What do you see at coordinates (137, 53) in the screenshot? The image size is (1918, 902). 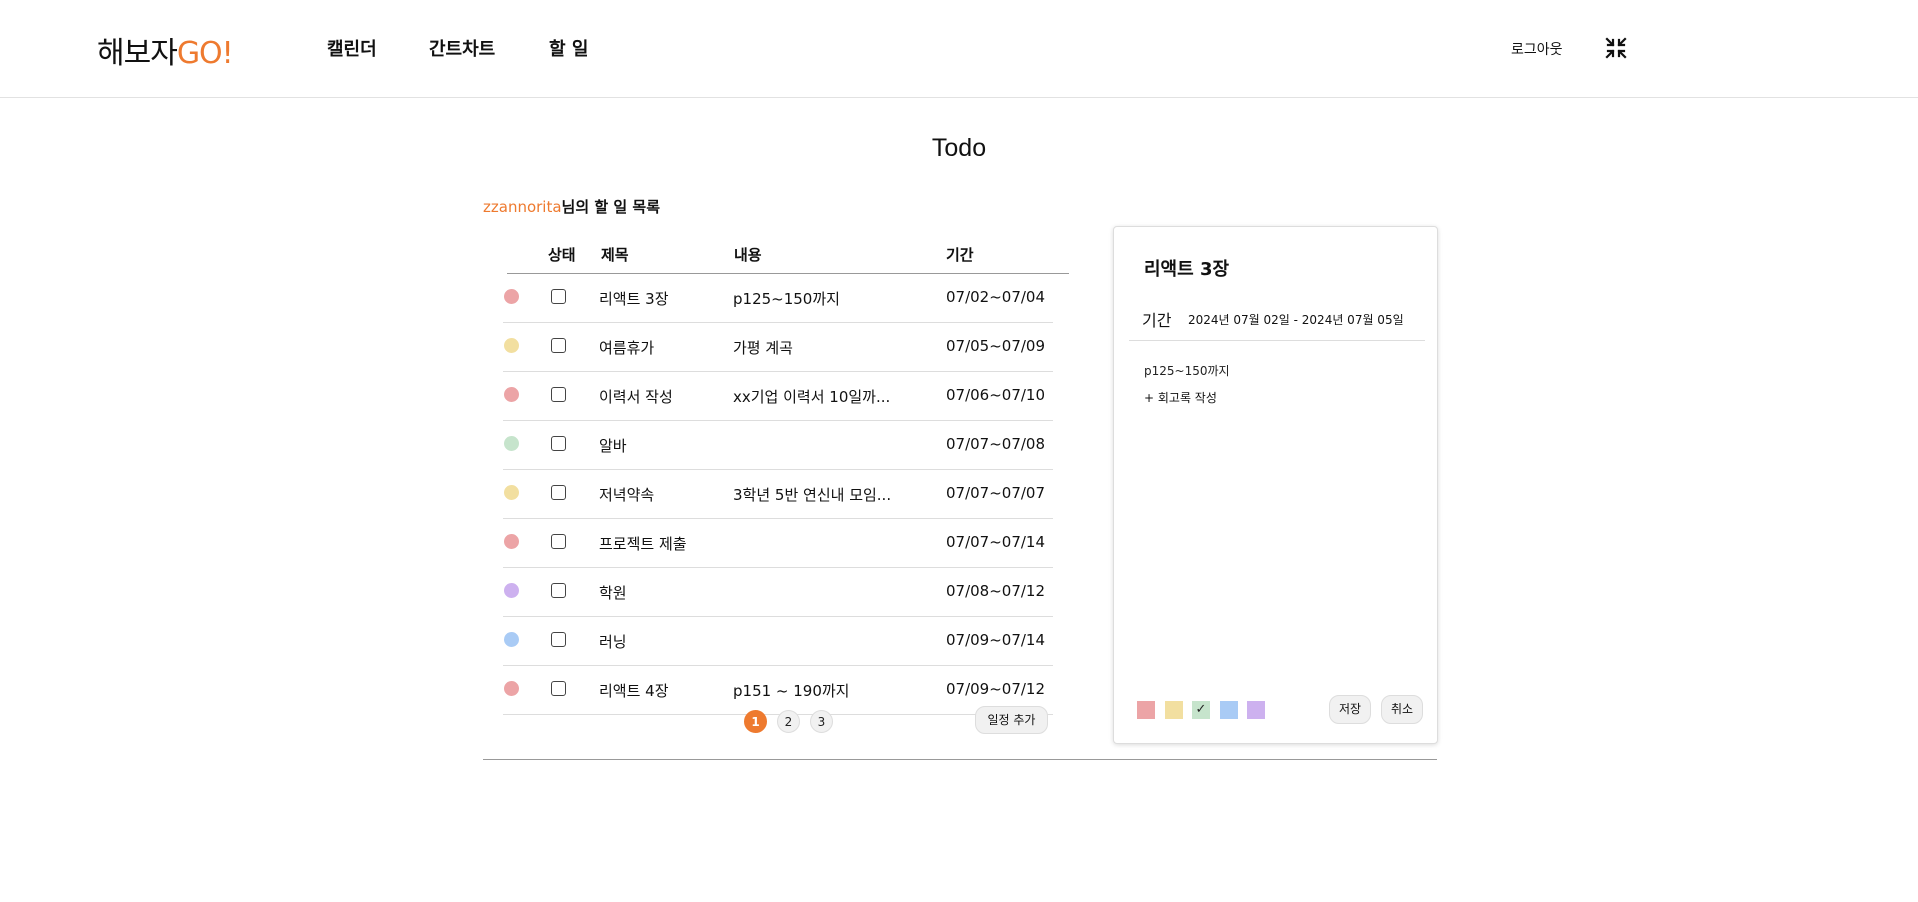 I see `logo-text: 해보자` at bounding box center [137, 53].